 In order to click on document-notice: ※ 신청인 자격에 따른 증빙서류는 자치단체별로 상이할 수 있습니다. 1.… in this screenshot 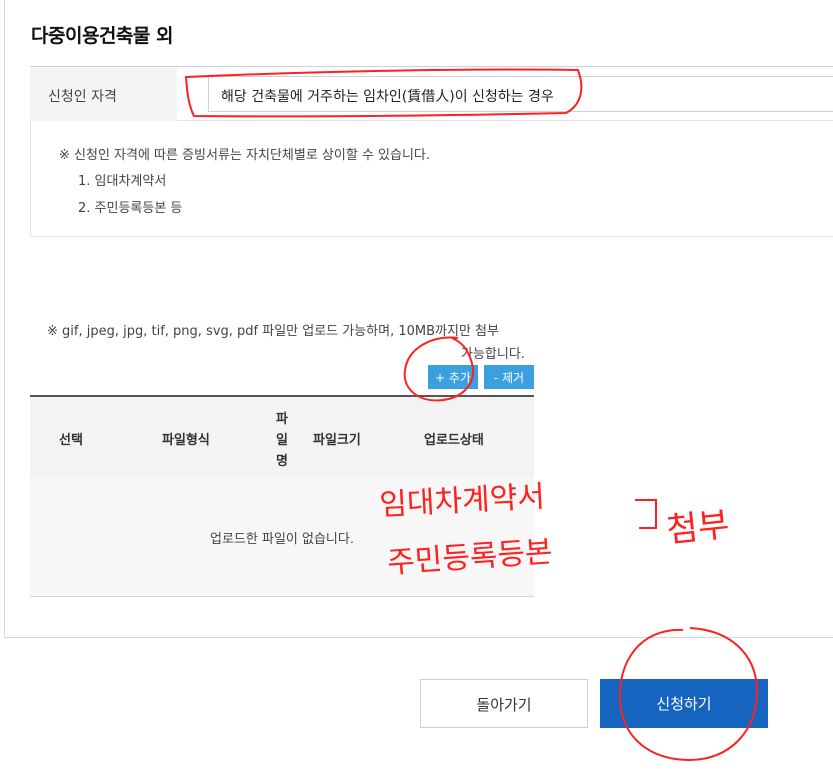, I will do `click(431, 179)`.